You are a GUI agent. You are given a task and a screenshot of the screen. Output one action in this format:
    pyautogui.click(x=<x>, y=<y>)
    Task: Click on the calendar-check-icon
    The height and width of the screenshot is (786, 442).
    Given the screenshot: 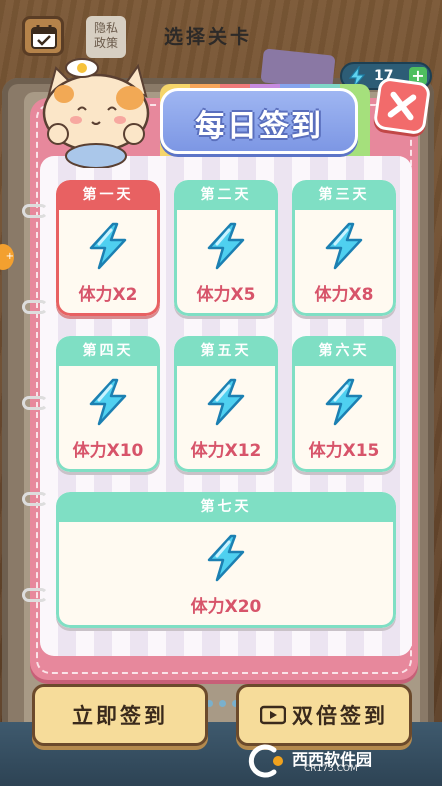 What is the action you would take?
    pyautogui.click(x=44, y=37)
    